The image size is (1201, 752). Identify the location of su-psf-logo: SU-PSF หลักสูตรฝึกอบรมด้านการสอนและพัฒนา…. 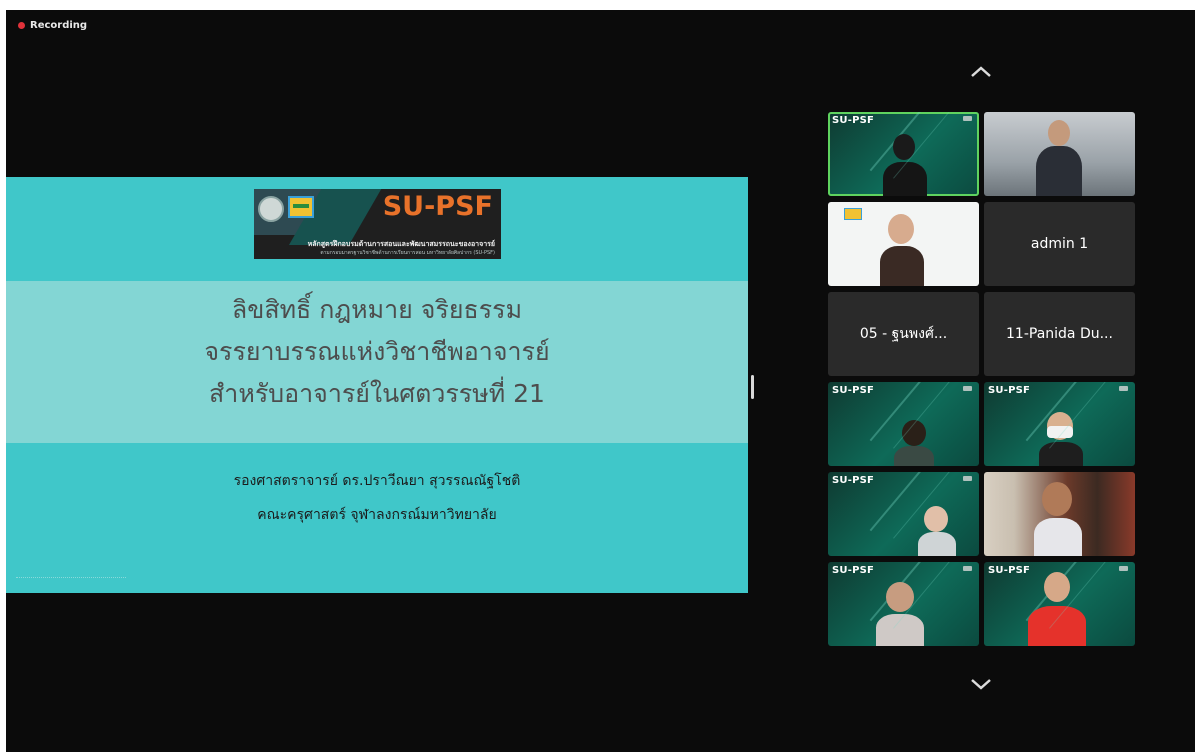
(377, 224).